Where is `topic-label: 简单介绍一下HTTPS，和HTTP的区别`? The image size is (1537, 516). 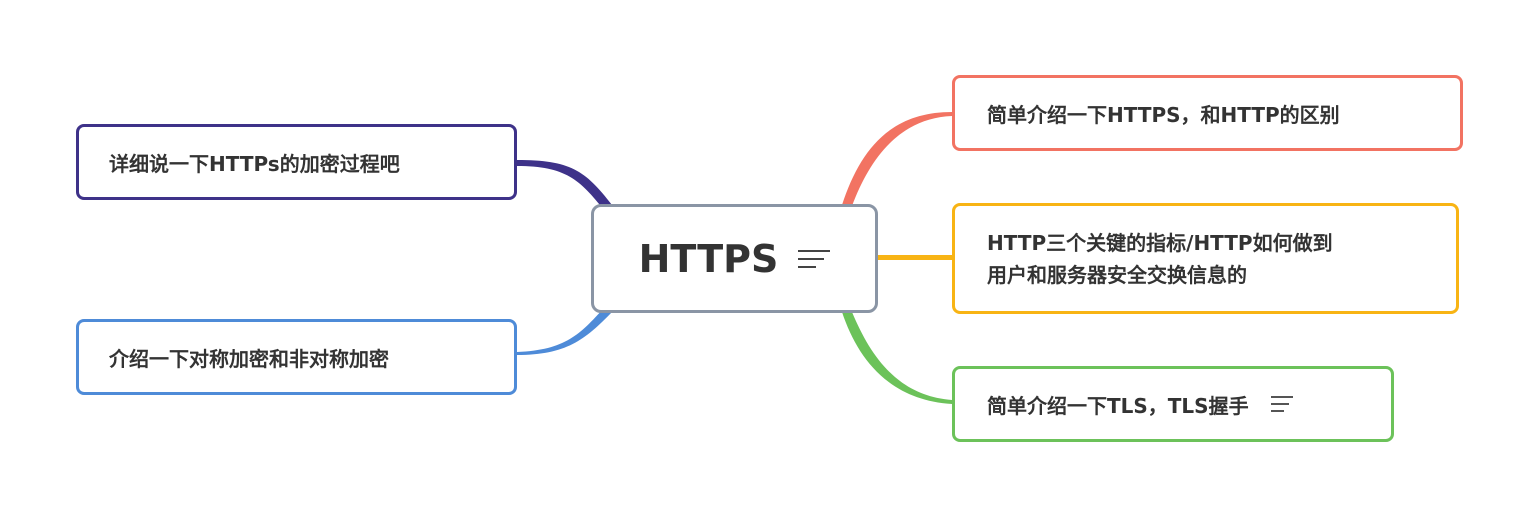
topic-label: 简单介绍一下HTTPS，和HTTP的区别 is located at coordinates (1163, 114).